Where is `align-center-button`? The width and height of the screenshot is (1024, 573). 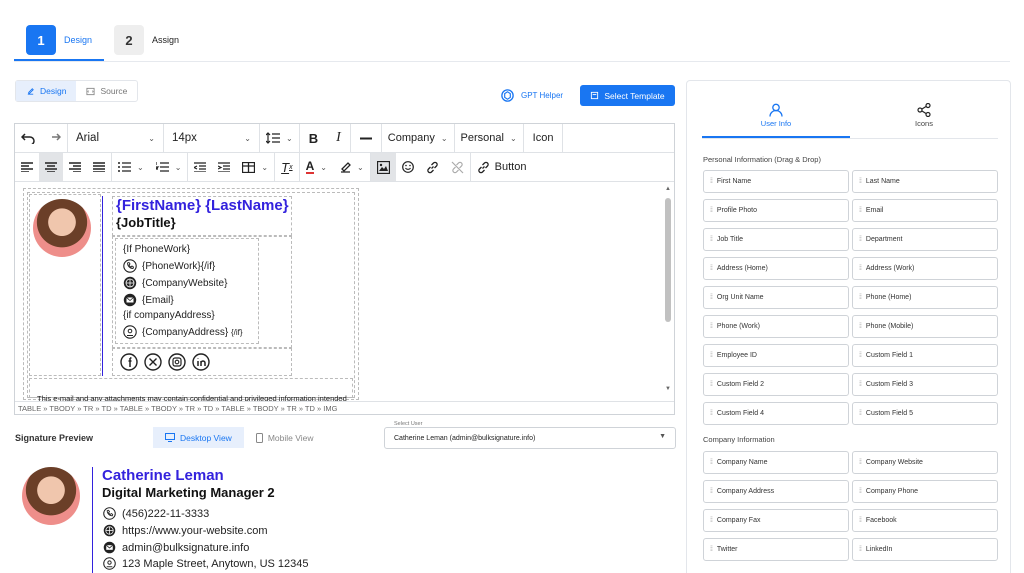 align-center-button is located at coordinates (51, 167).